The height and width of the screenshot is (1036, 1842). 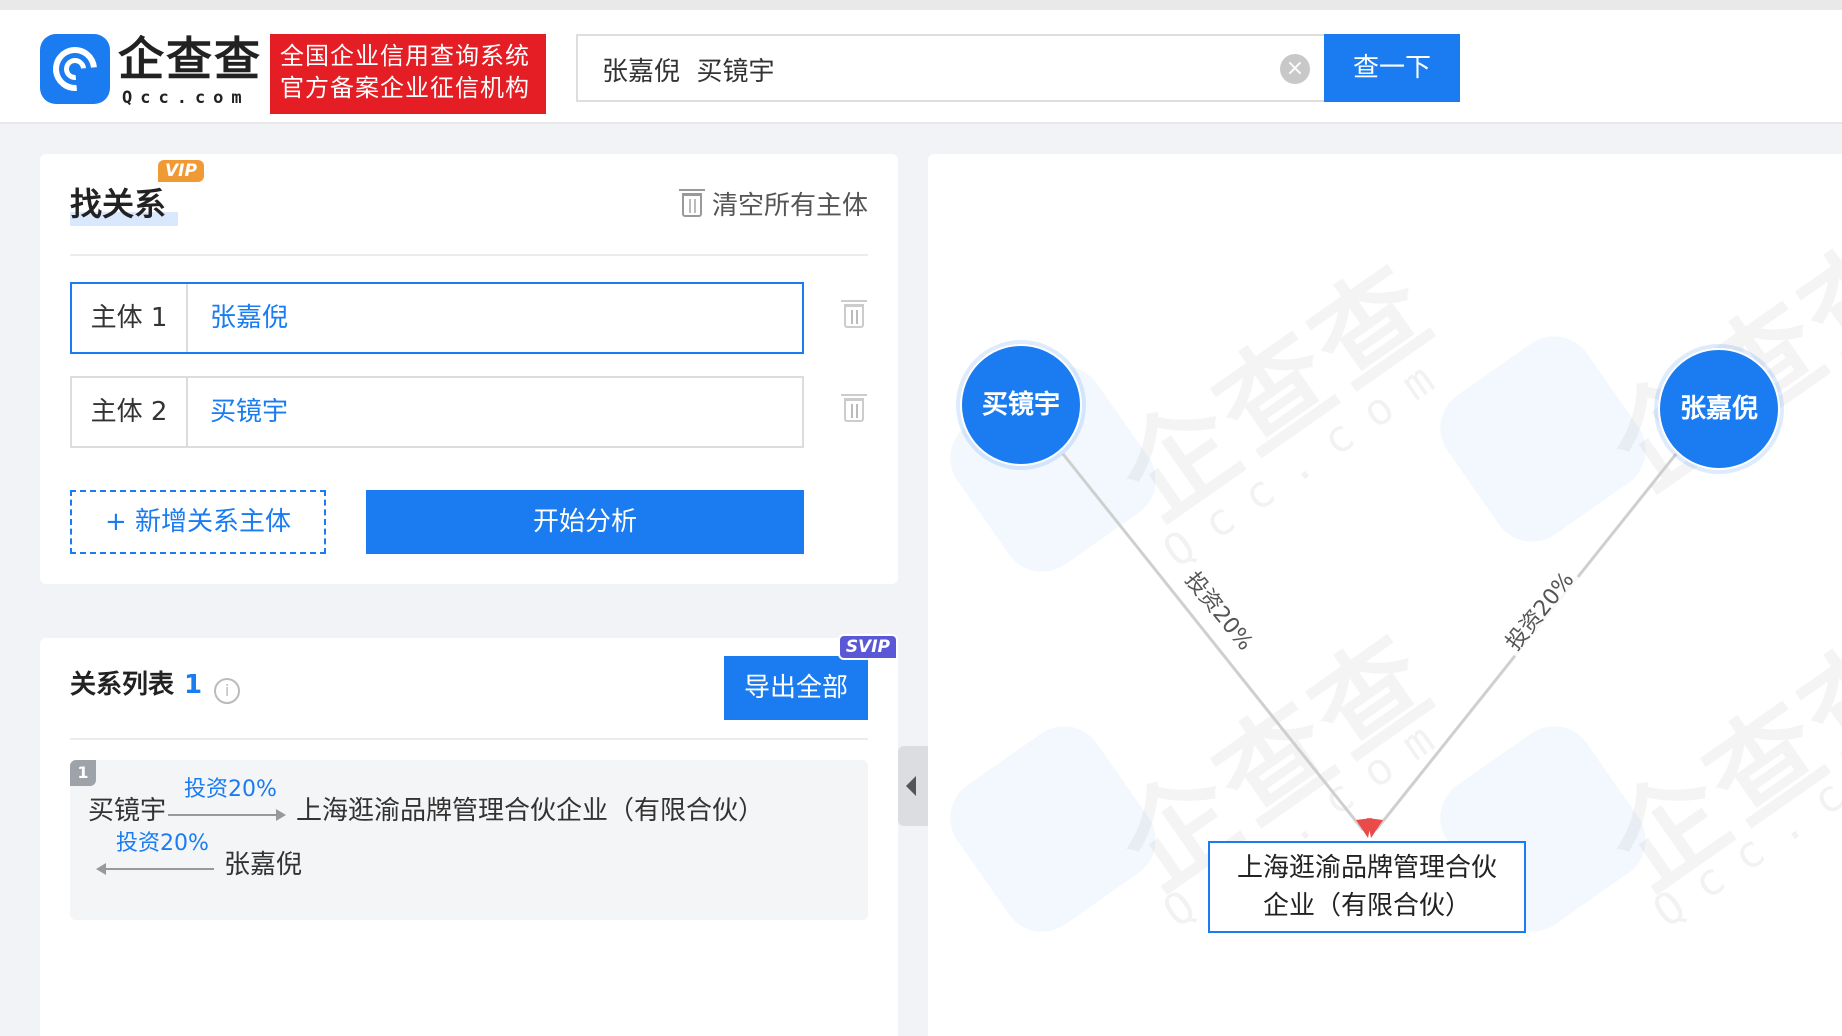 I want to click on relation-item: 1 买镜宇 投资20% 上海逛渝品牌管理合伙企业（有限合伙） 投资20% 张嘉倪, so click(x=469, y=840).